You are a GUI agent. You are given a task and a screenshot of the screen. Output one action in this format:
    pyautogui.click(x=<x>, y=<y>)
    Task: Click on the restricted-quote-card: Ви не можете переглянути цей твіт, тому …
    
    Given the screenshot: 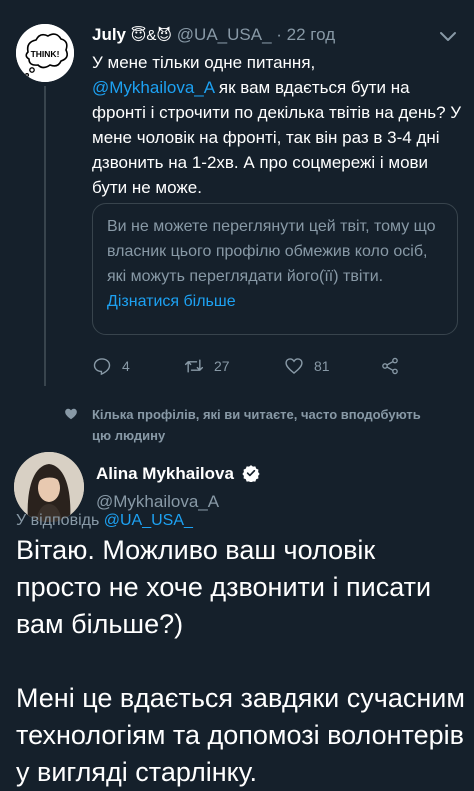 What is the action you would take?
    pyautogui.click(x=275, y=269)
    